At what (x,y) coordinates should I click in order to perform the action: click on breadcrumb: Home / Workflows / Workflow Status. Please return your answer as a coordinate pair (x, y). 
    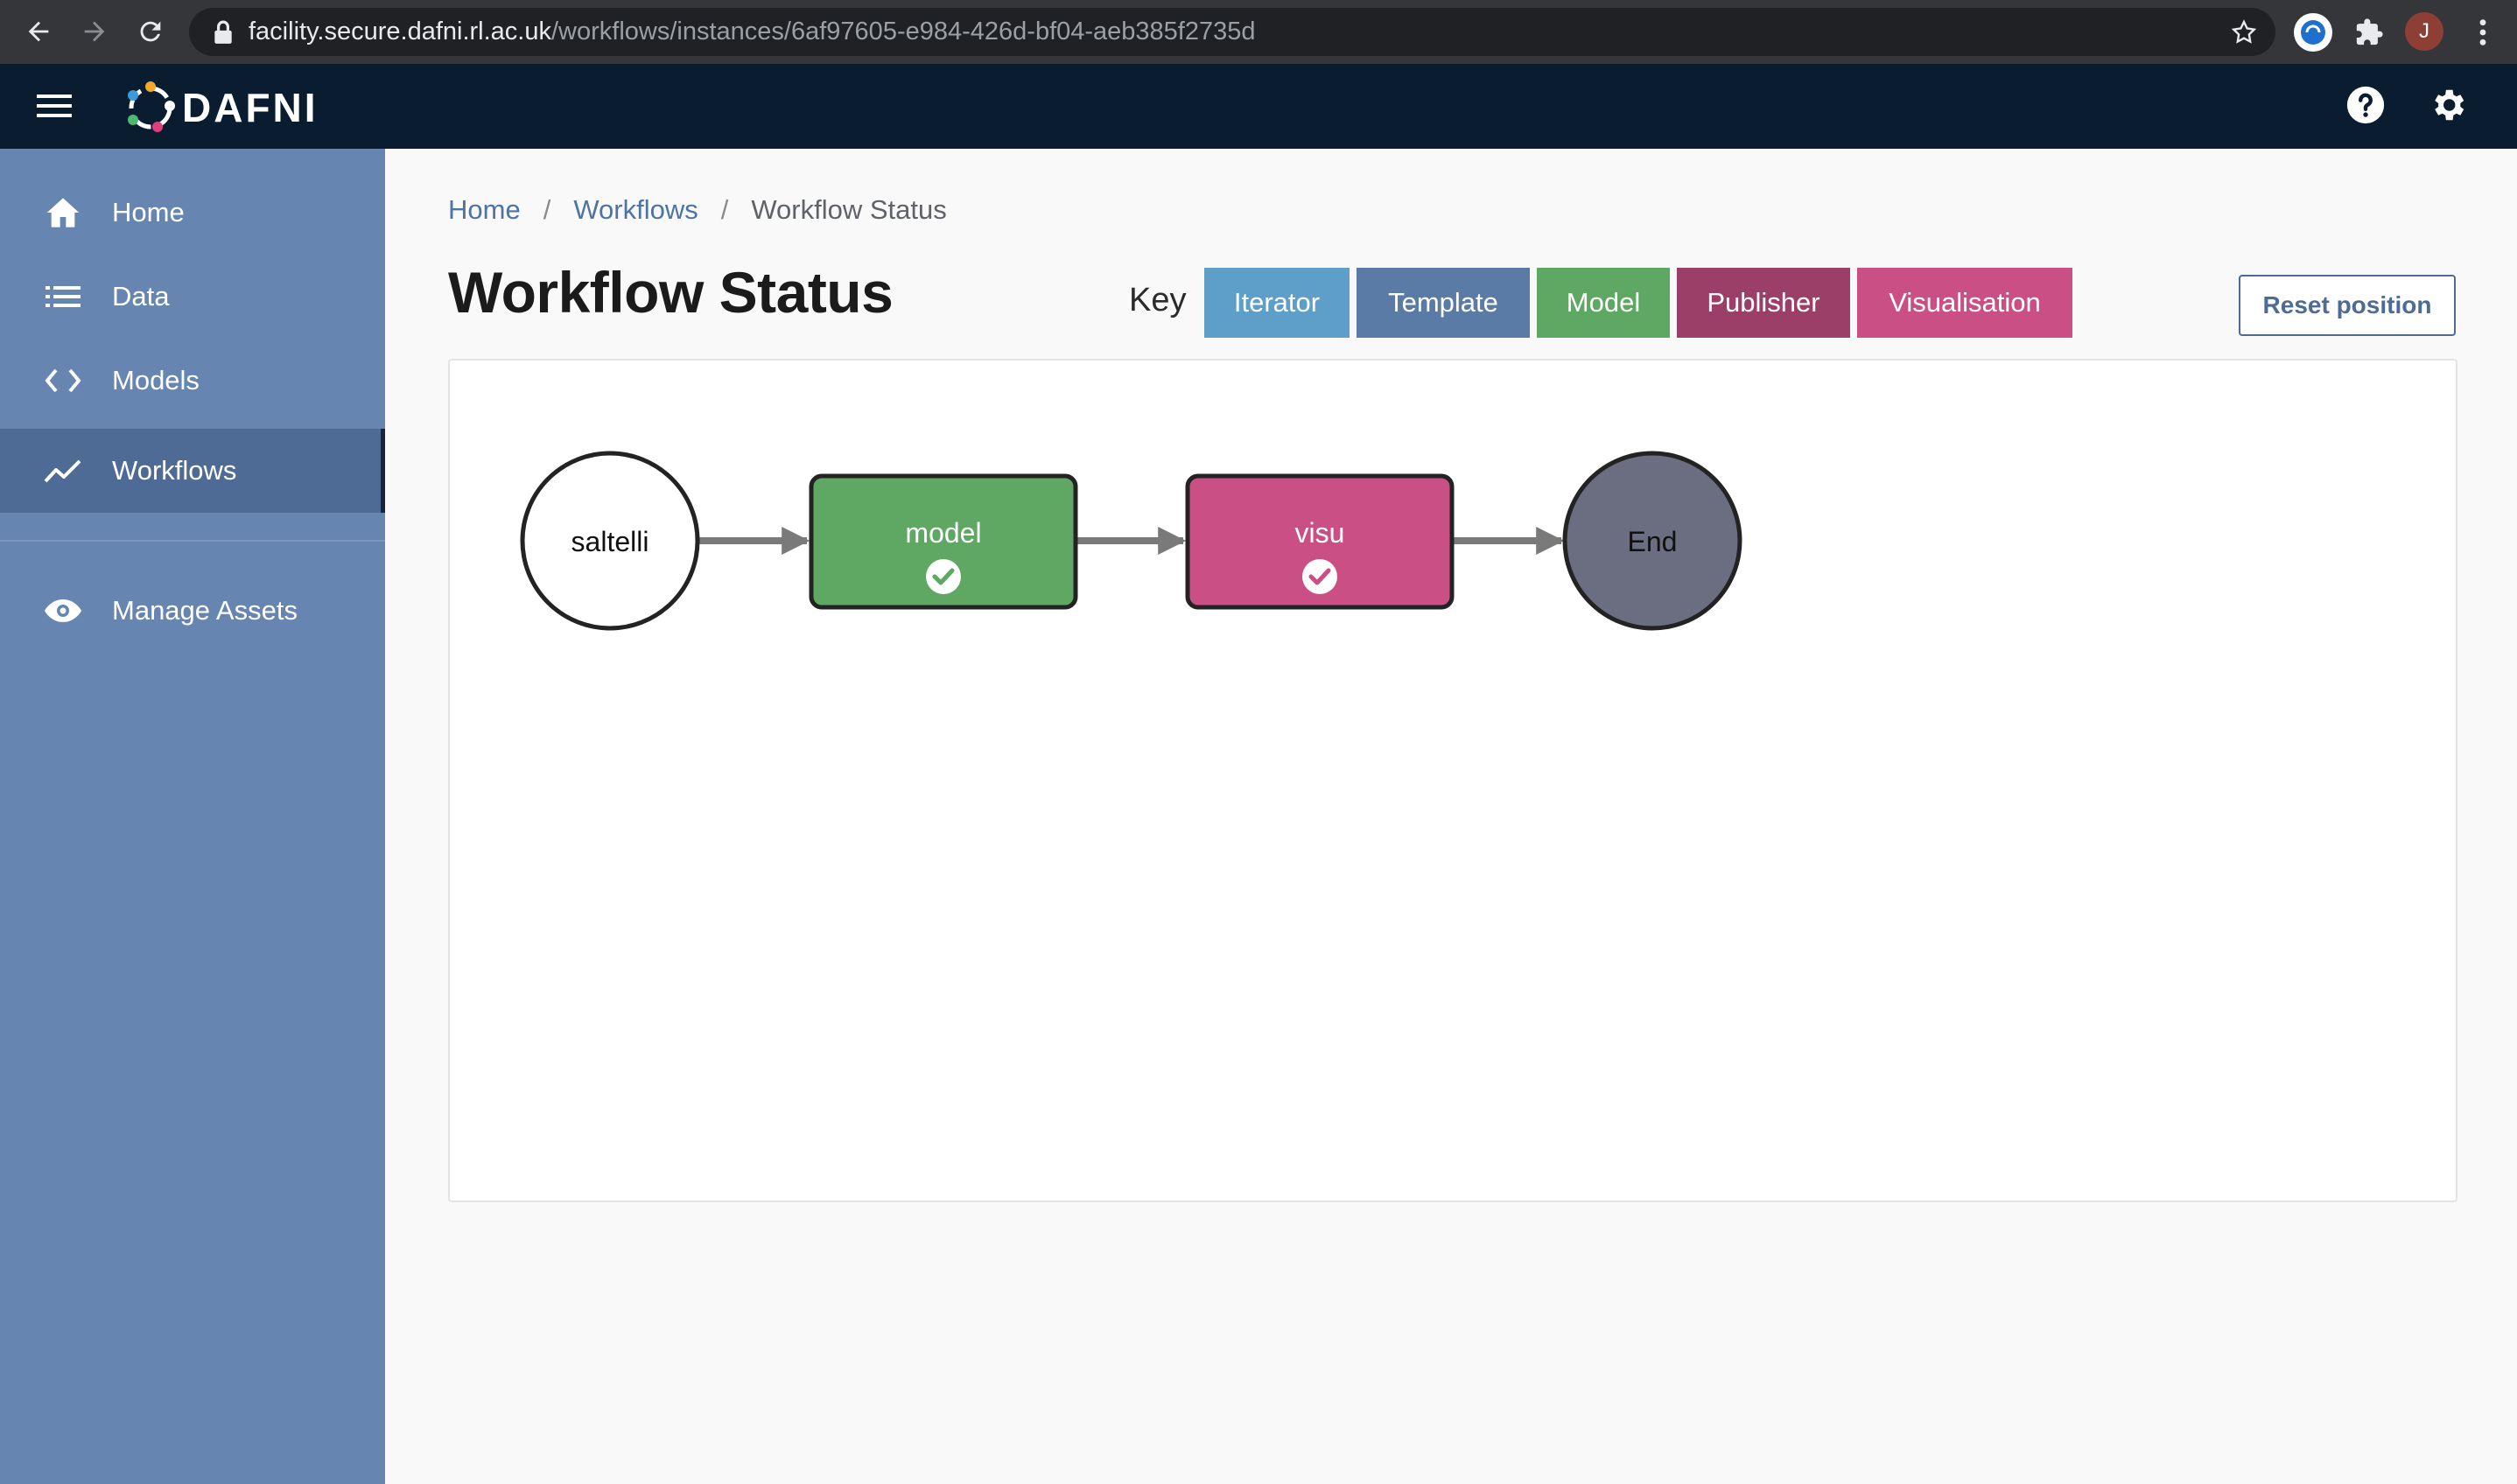
    Looking at the image, I should click on (698, 210).